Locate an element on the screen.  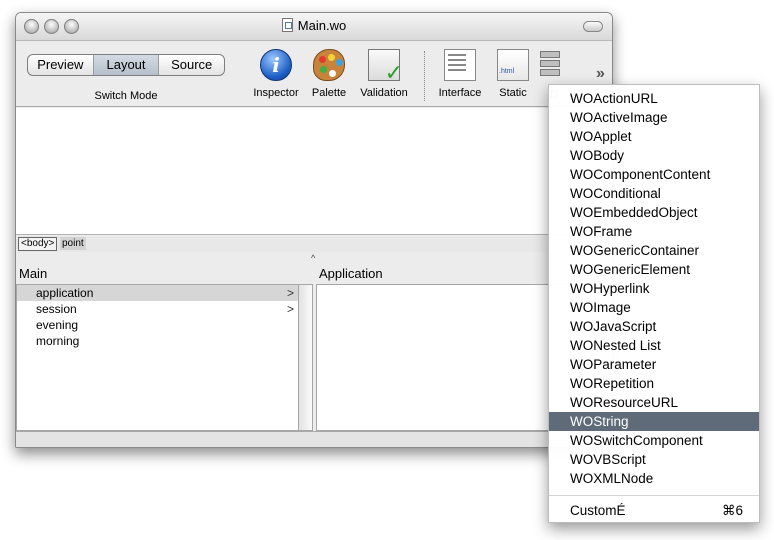
custom-menu-item: CustomÉ ⌘6 is located at coordinates (654, 510).